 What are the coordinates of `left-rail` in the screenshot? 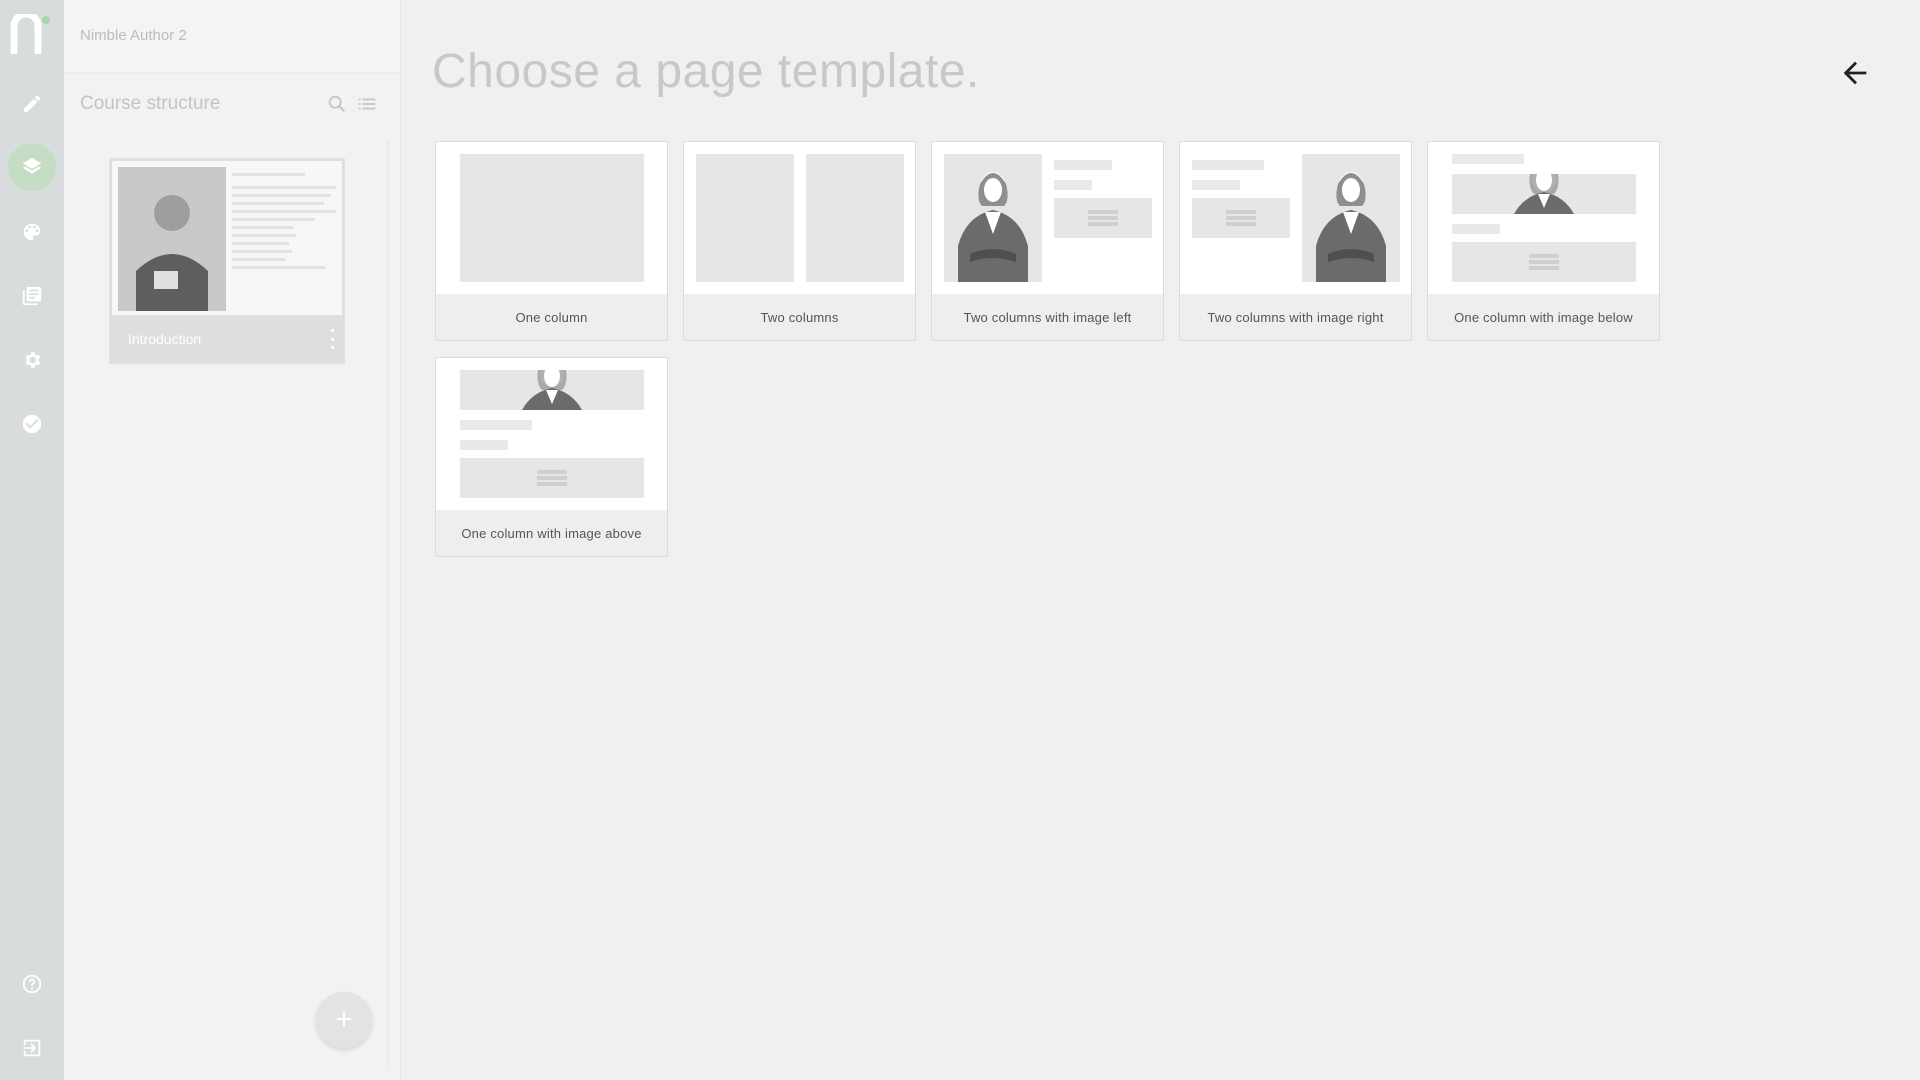 It's located at (32, 540).